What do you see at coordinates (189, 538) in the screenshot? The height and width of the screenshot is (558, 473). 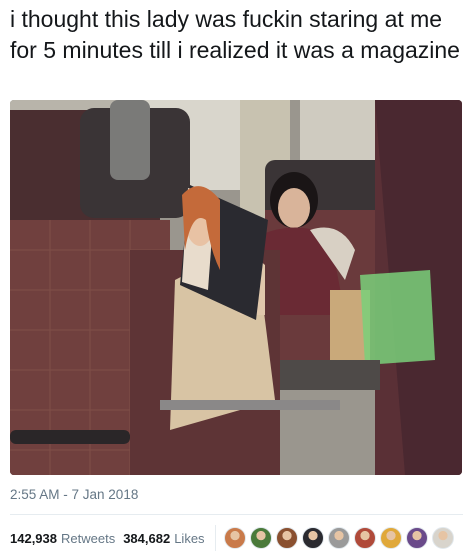 I see `likes-label: Likes` at bounding box center [189, 538].